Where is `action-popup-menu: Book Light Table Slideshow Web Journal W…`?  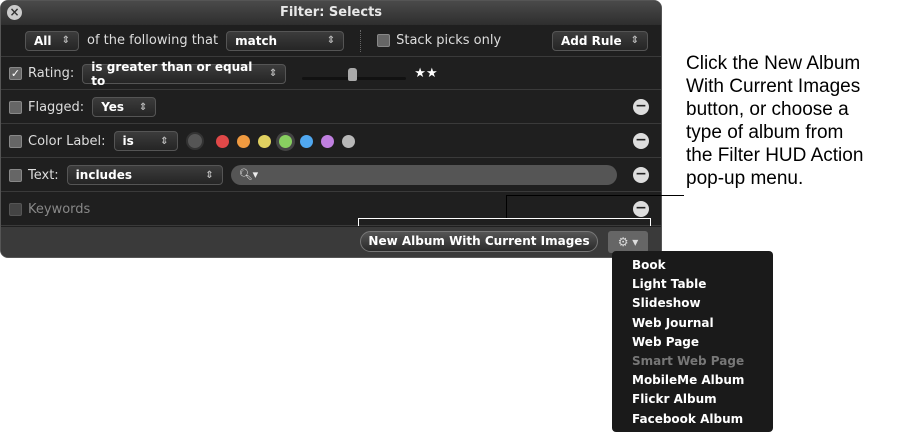
action-popup-menu: Book Light Table Slideshow Web Journal W… is located at coordinates (692, 341).